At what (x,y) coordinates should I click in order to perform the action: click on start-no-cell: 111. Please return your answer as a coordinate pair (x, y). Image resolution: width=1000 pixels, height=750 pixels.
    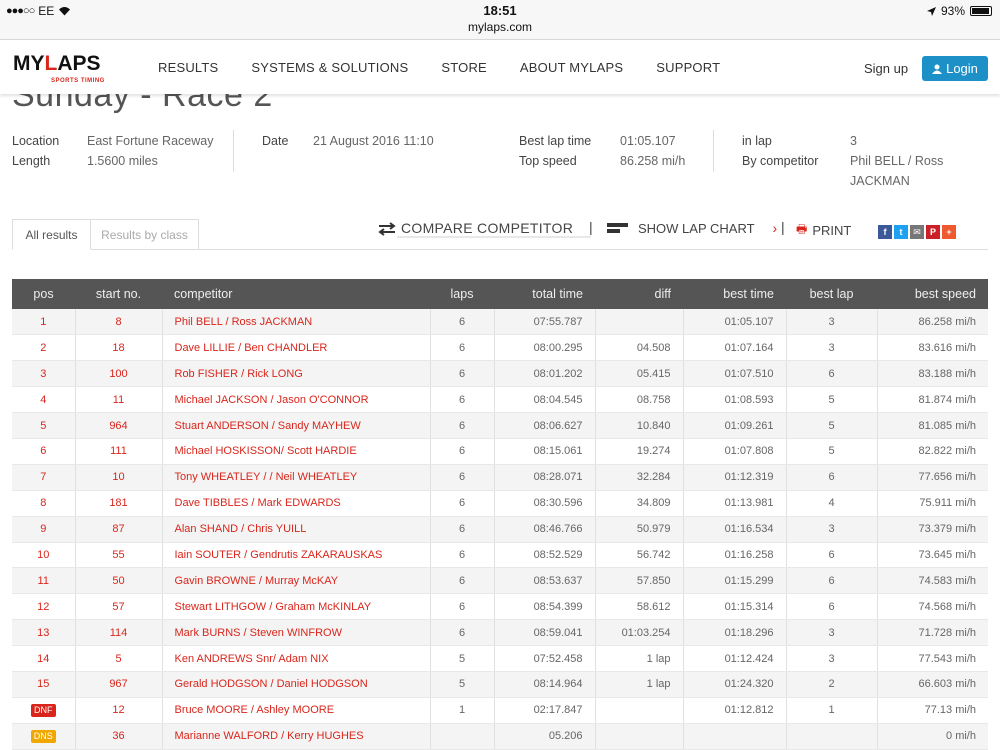
    Looking at the image, I should click on (119, 451).